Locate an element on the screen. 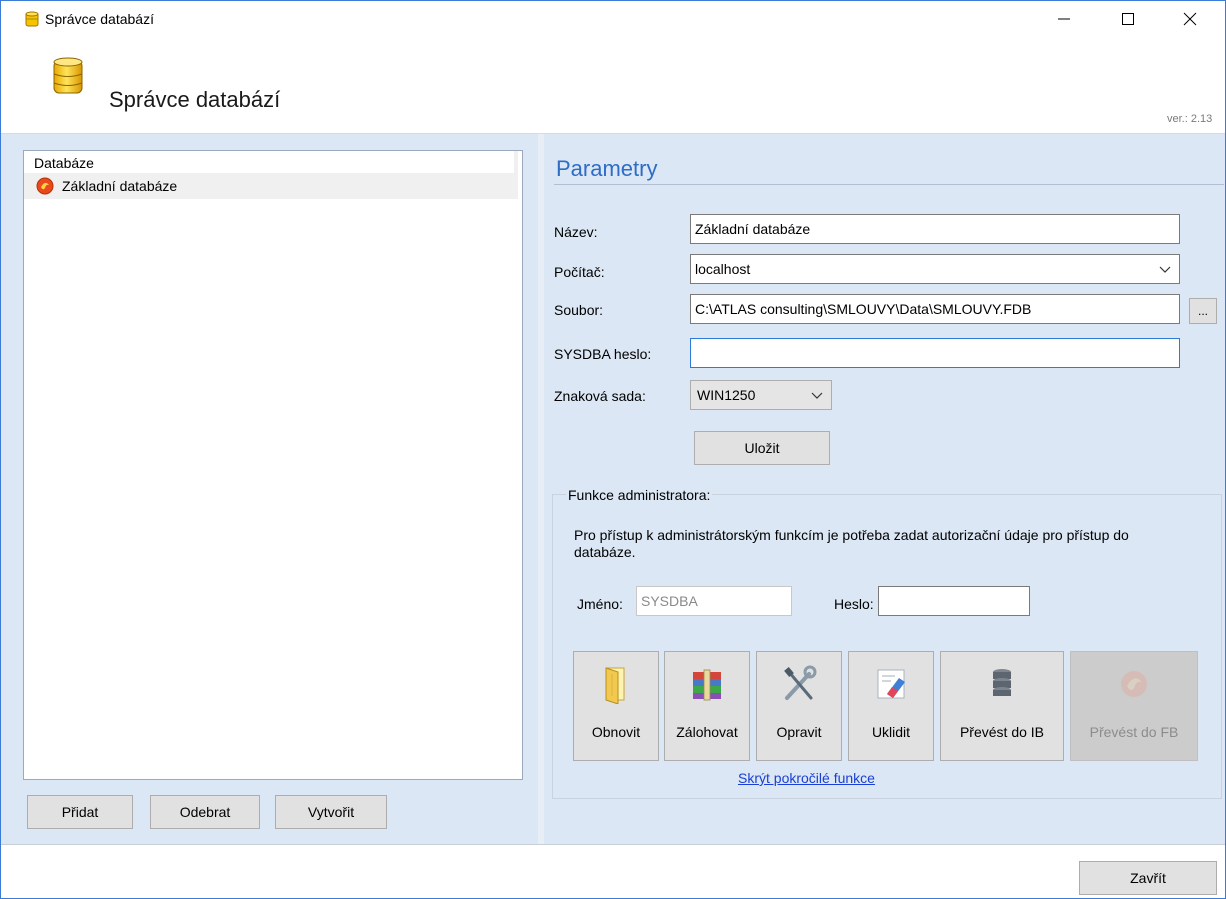  title-bar: Správce databází is located at coordinates (613, 19).